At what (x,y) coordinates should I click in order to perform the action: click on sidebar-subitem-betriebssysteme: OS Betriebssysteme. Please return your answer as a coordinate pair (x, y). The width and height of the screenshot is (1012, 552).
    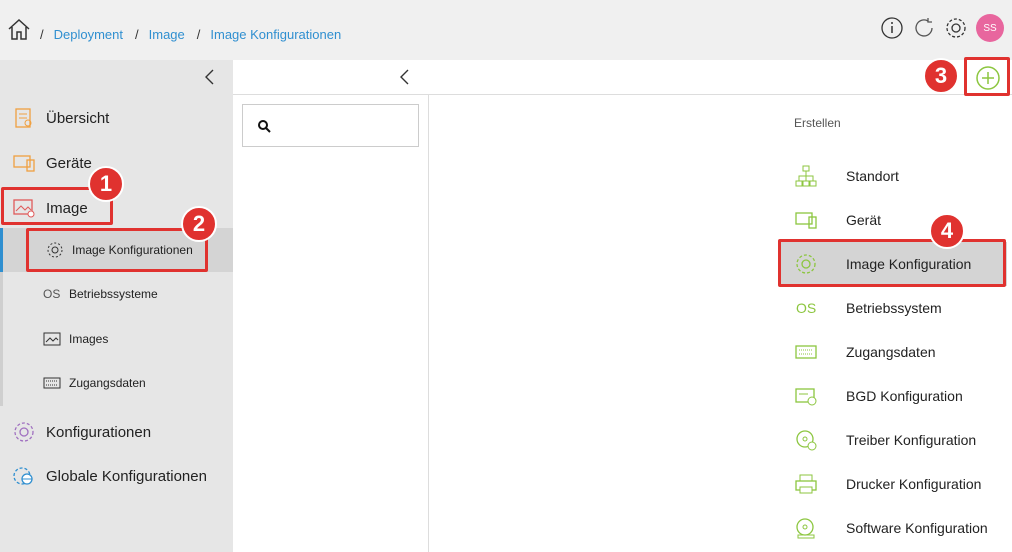
    Looking at the image, I should click on (116, 294).